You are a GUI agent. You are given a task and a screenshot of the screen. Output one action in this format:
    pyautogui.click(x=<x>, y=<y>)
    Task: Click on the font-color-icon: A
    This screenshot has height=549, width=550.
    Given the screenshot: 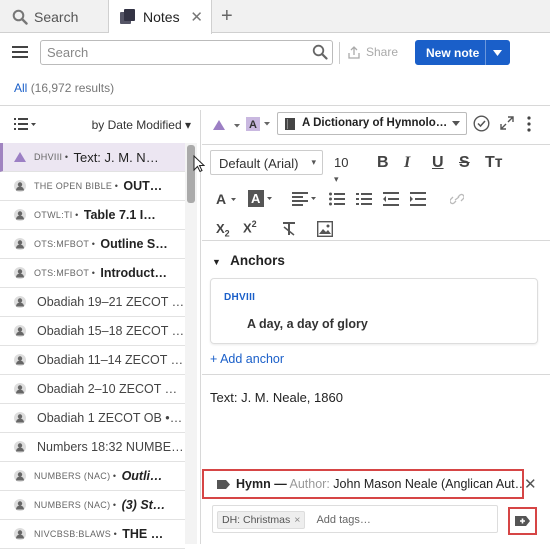 What is the action you would take?
    pyautogui.click(x=229, y=199)
    